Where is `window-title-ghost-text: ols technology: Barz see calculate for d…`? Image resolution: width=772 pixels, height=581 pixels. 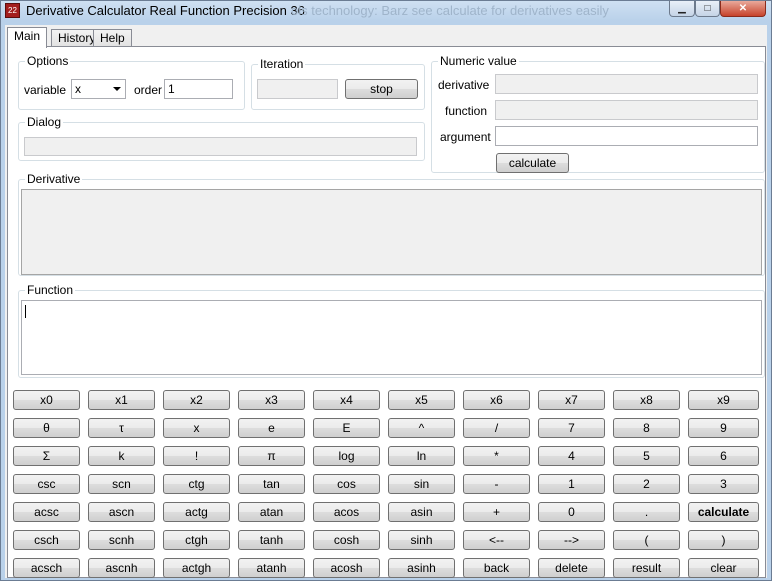 window-title-ghost-text: ols technology: Barz see calculate for d… is located at coordinates (450, 10).